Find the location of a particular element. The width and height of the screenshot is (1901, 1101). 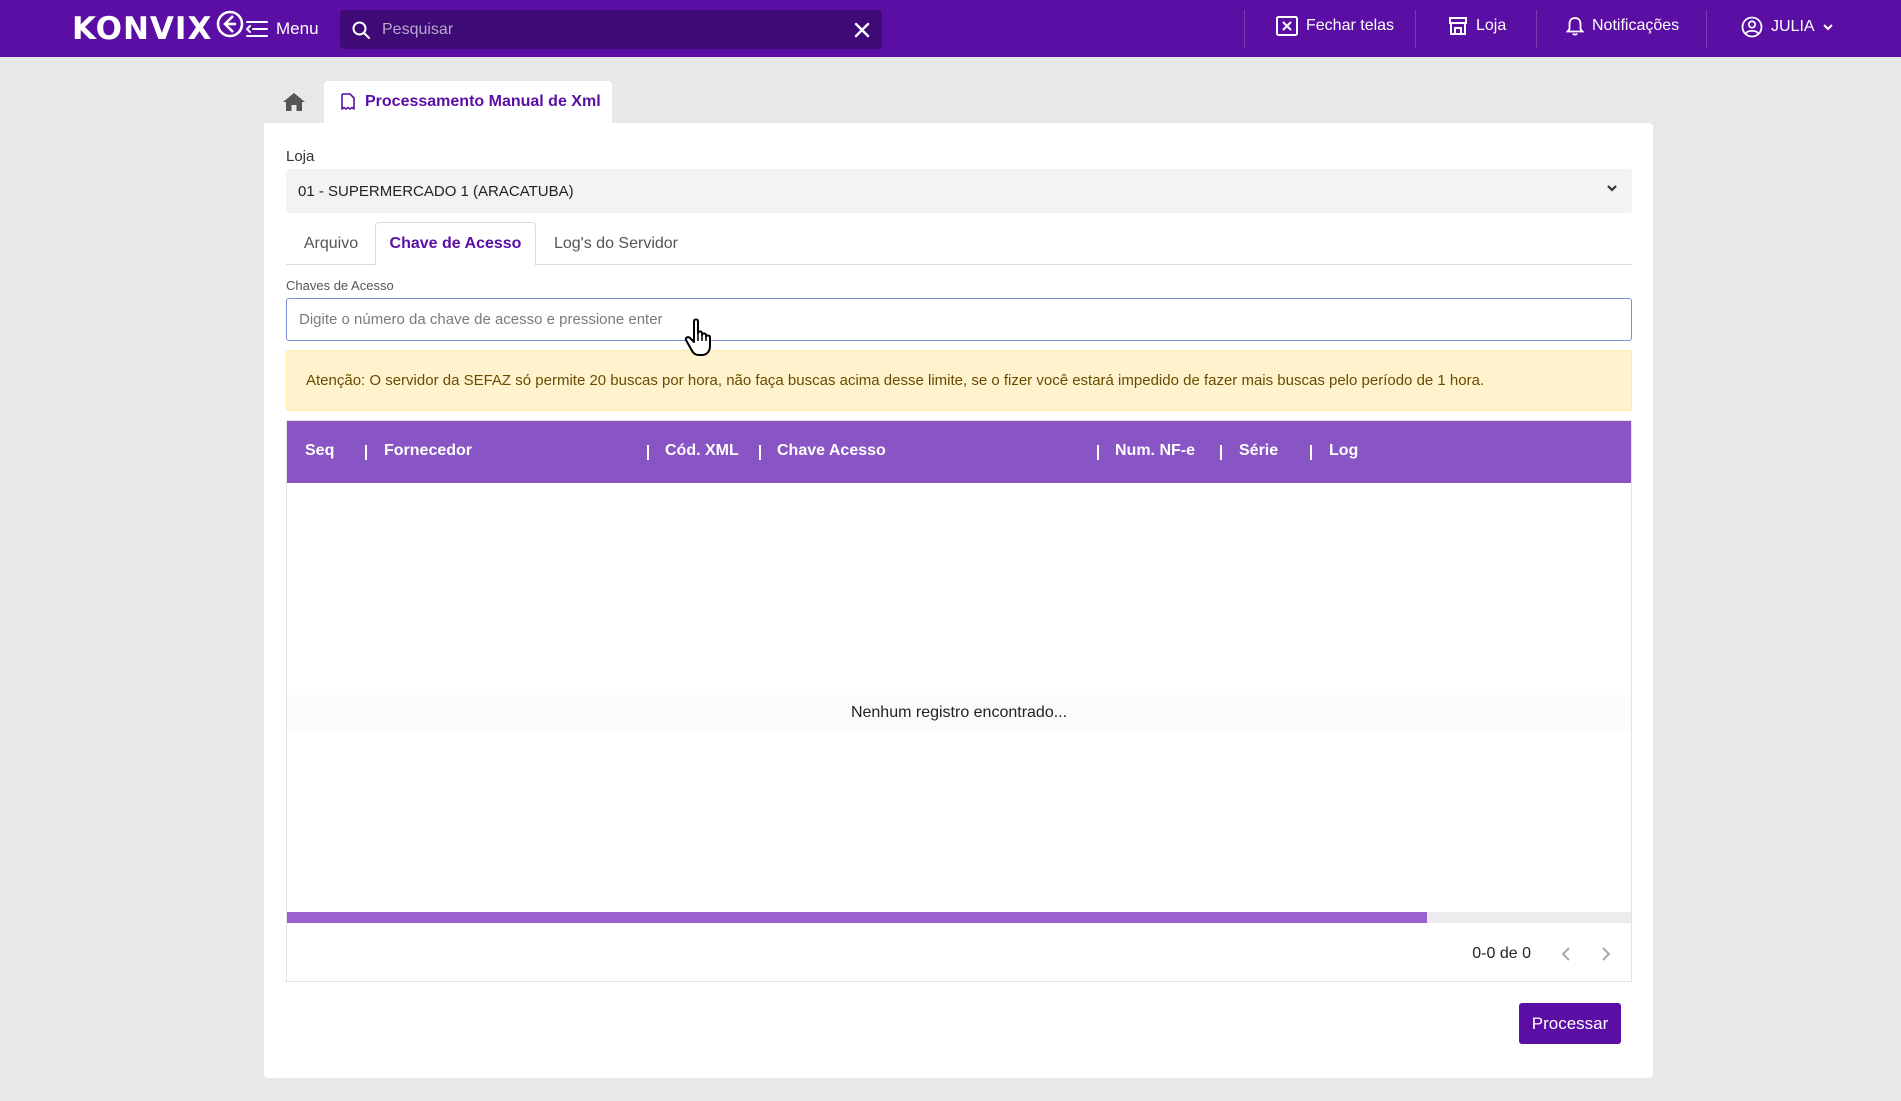

top-bar: KONVIX Menu Fechar telas is located at coordinates (950, 28).